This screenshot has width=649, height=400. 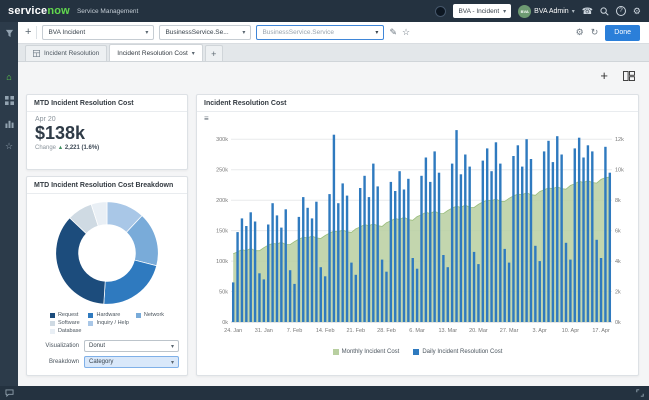 What do you see at coordinates (213, 53) in the screenshot?
I see `add-tab-button: +` at bounding box center [213, 53].